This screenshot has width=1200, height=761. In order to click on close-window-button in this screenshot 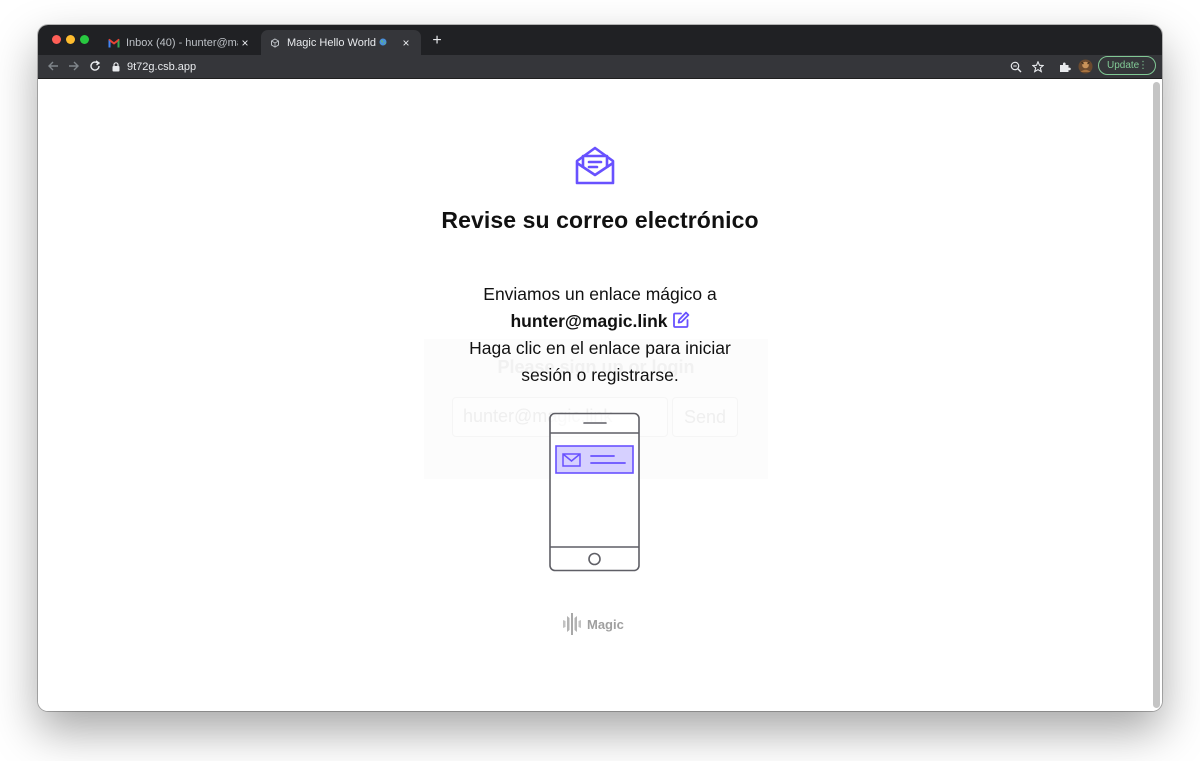, I will do `click(56, 39)`.